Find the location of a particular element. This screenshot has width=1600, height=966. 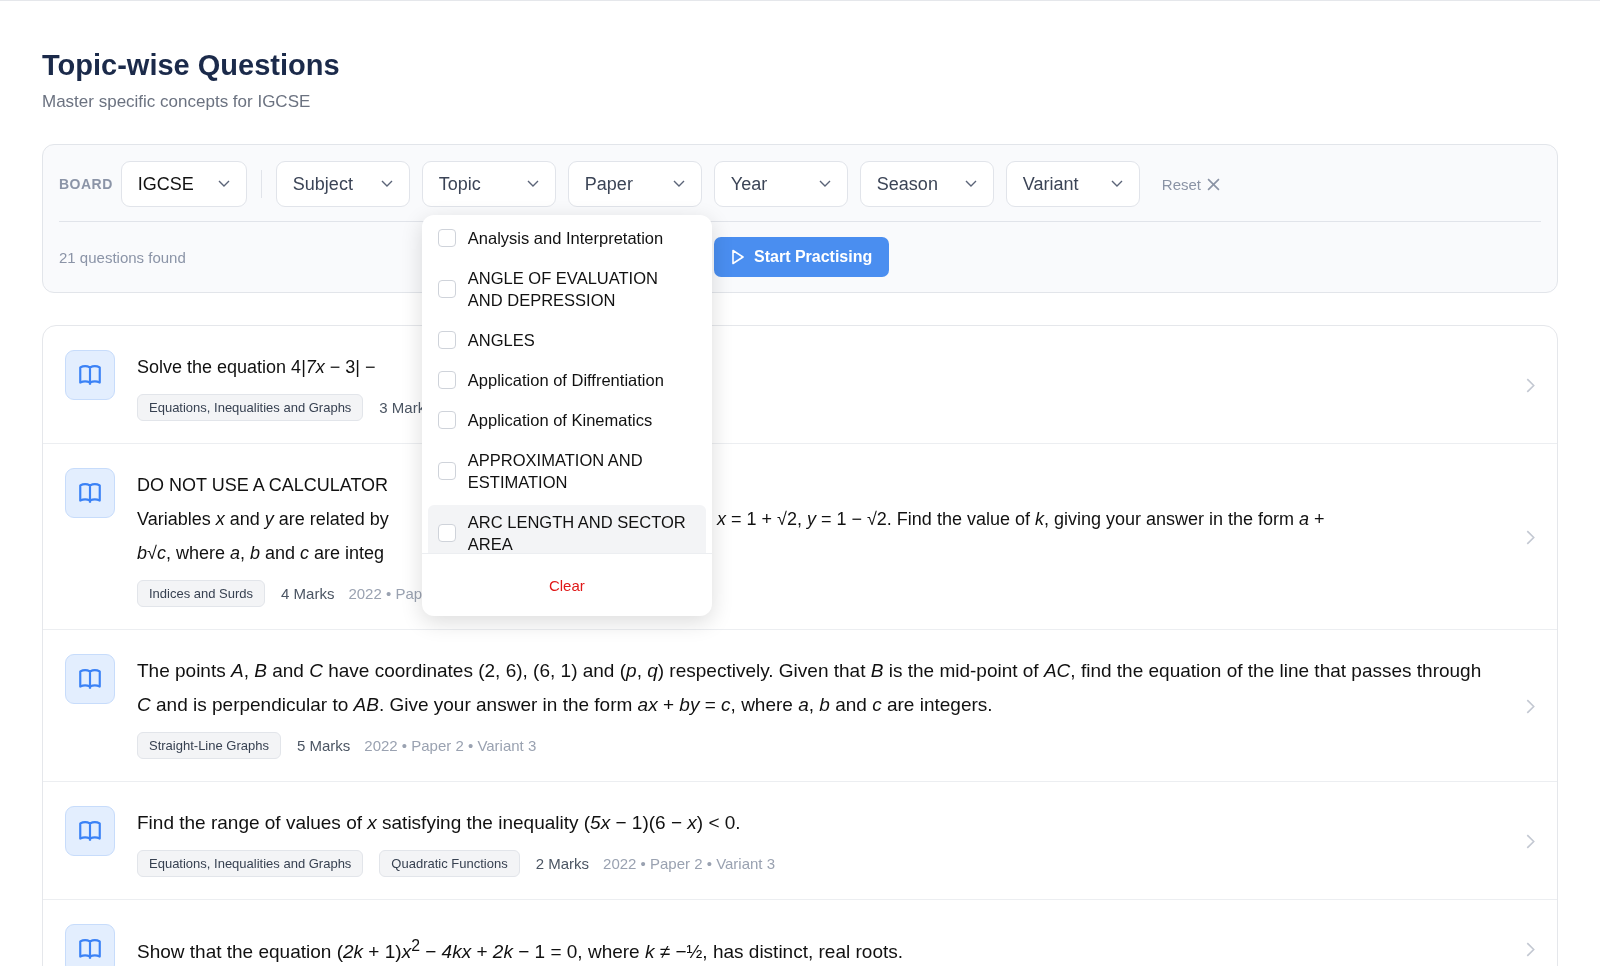

filter-select: Paper is located at coordinates (634, 184).